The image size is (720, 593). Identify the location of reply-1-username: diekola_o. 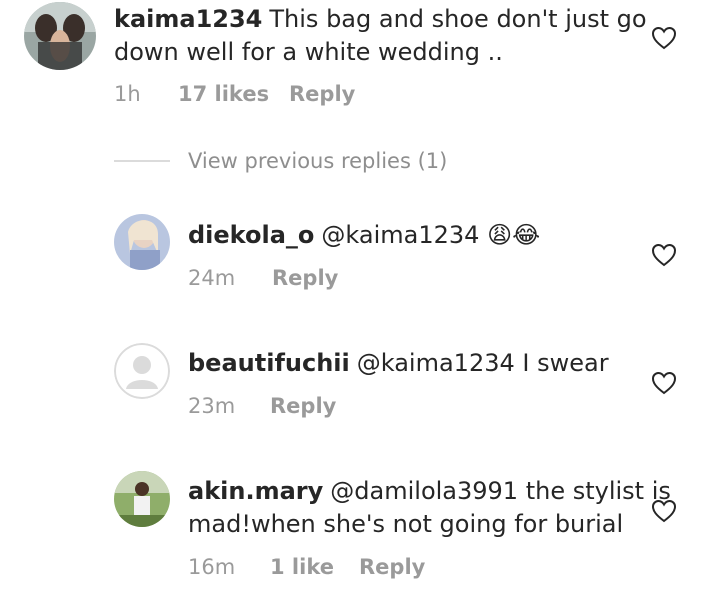
(251, 235).